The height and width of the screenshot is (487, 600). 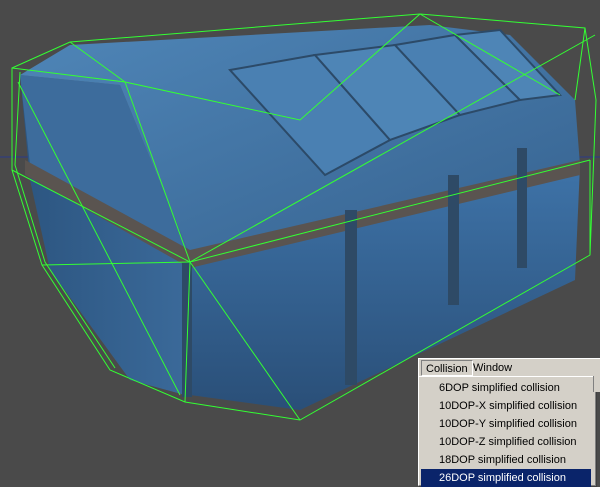 I want to click on menu-item-10dop-x: 10DOP-X simplified collision, so click(x=506, y=406).